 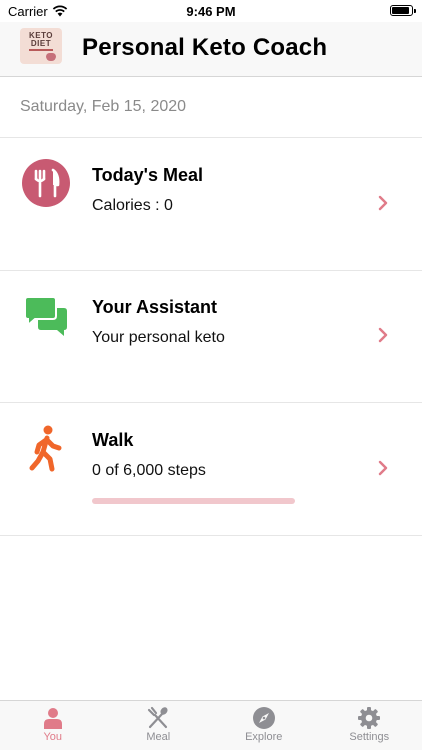 What do you see at coordinates (158, 717) in the screenshot?
I see `fork-spoon-icon` at bounding box center [158, 717].